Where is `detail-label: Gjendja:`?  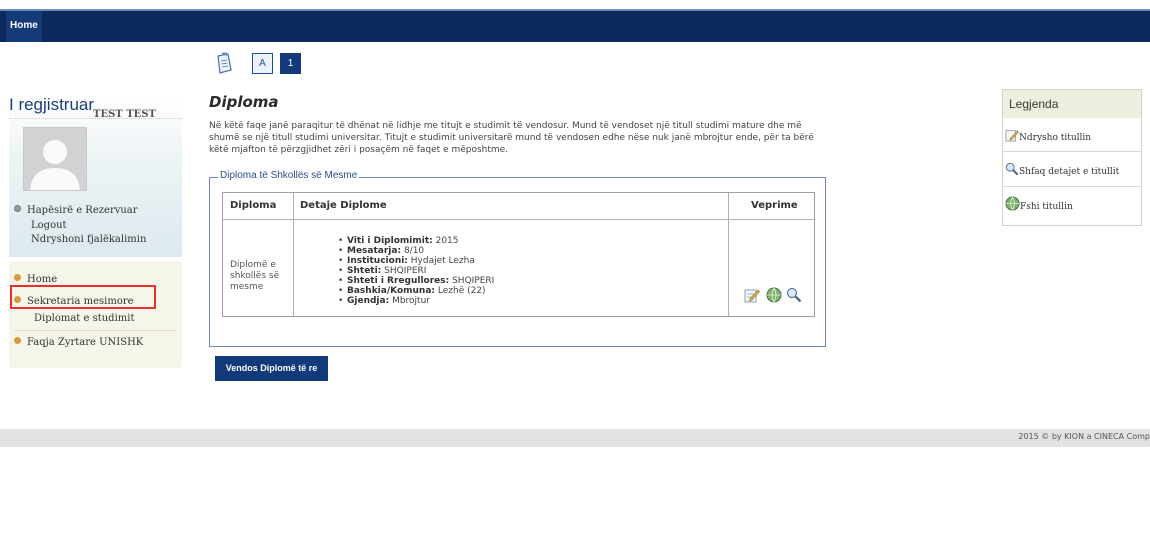 detail-label: Gjendja: is located at coordinates (368, 301).